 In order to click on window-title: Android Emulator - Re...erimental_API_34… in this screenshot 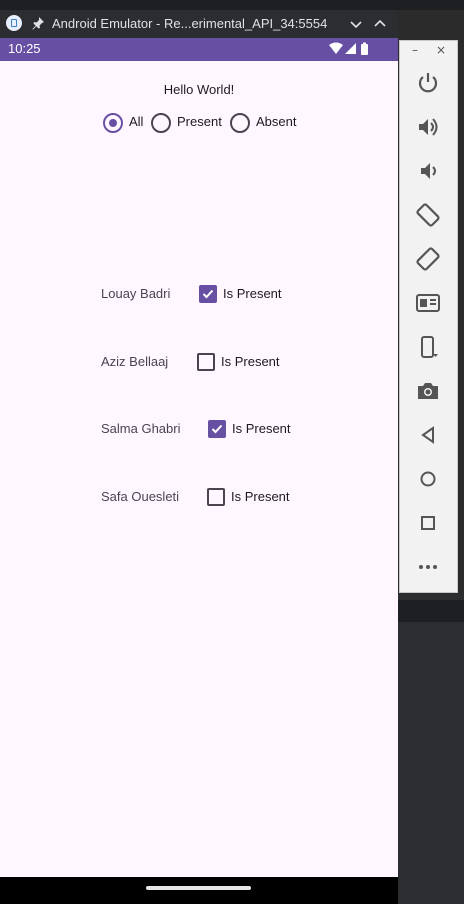, I will do `click(190, 23)`.